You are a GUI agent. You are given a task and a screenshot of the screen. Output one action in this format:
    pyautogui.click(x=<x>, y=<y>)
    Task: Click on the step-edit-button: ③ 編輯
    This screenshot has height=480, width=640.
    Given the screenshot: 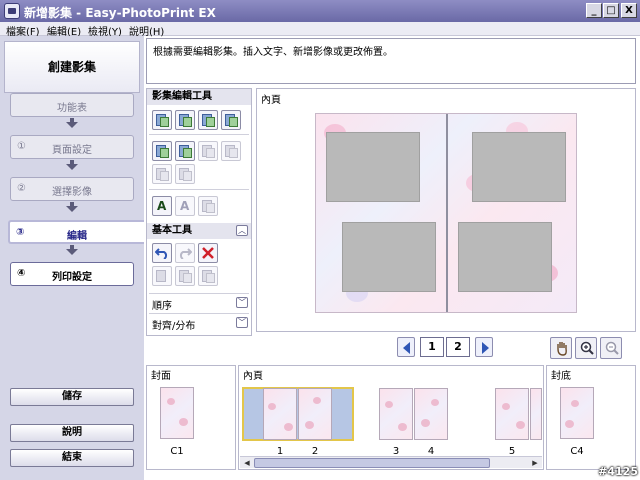 What is the action you would take?
    pyautogui.click(x=76, y=232)
    